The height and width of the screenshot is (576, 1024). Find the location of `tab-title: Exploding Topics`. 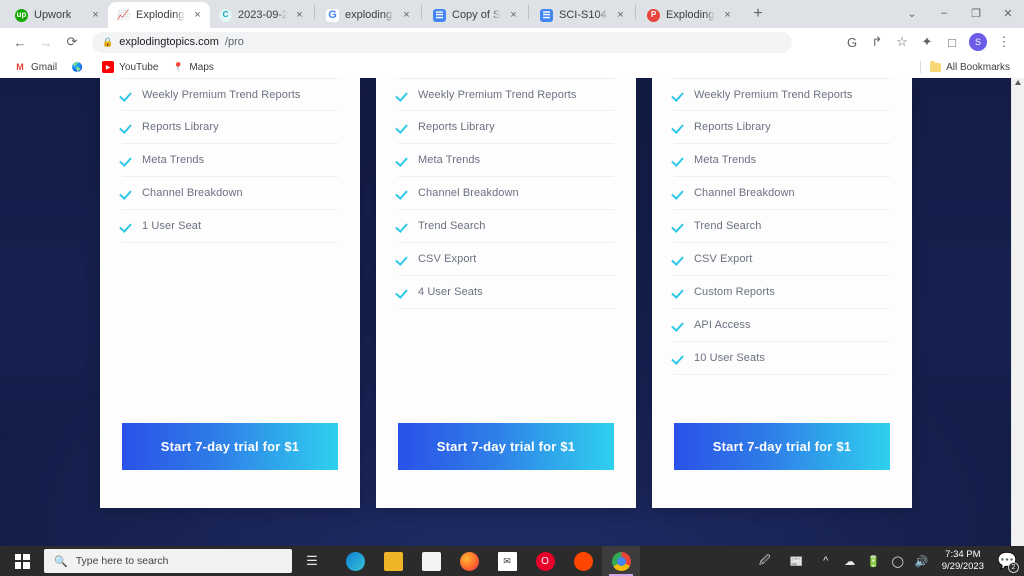

tab-title: Exploding Topics is located at coordinates (160, 15).